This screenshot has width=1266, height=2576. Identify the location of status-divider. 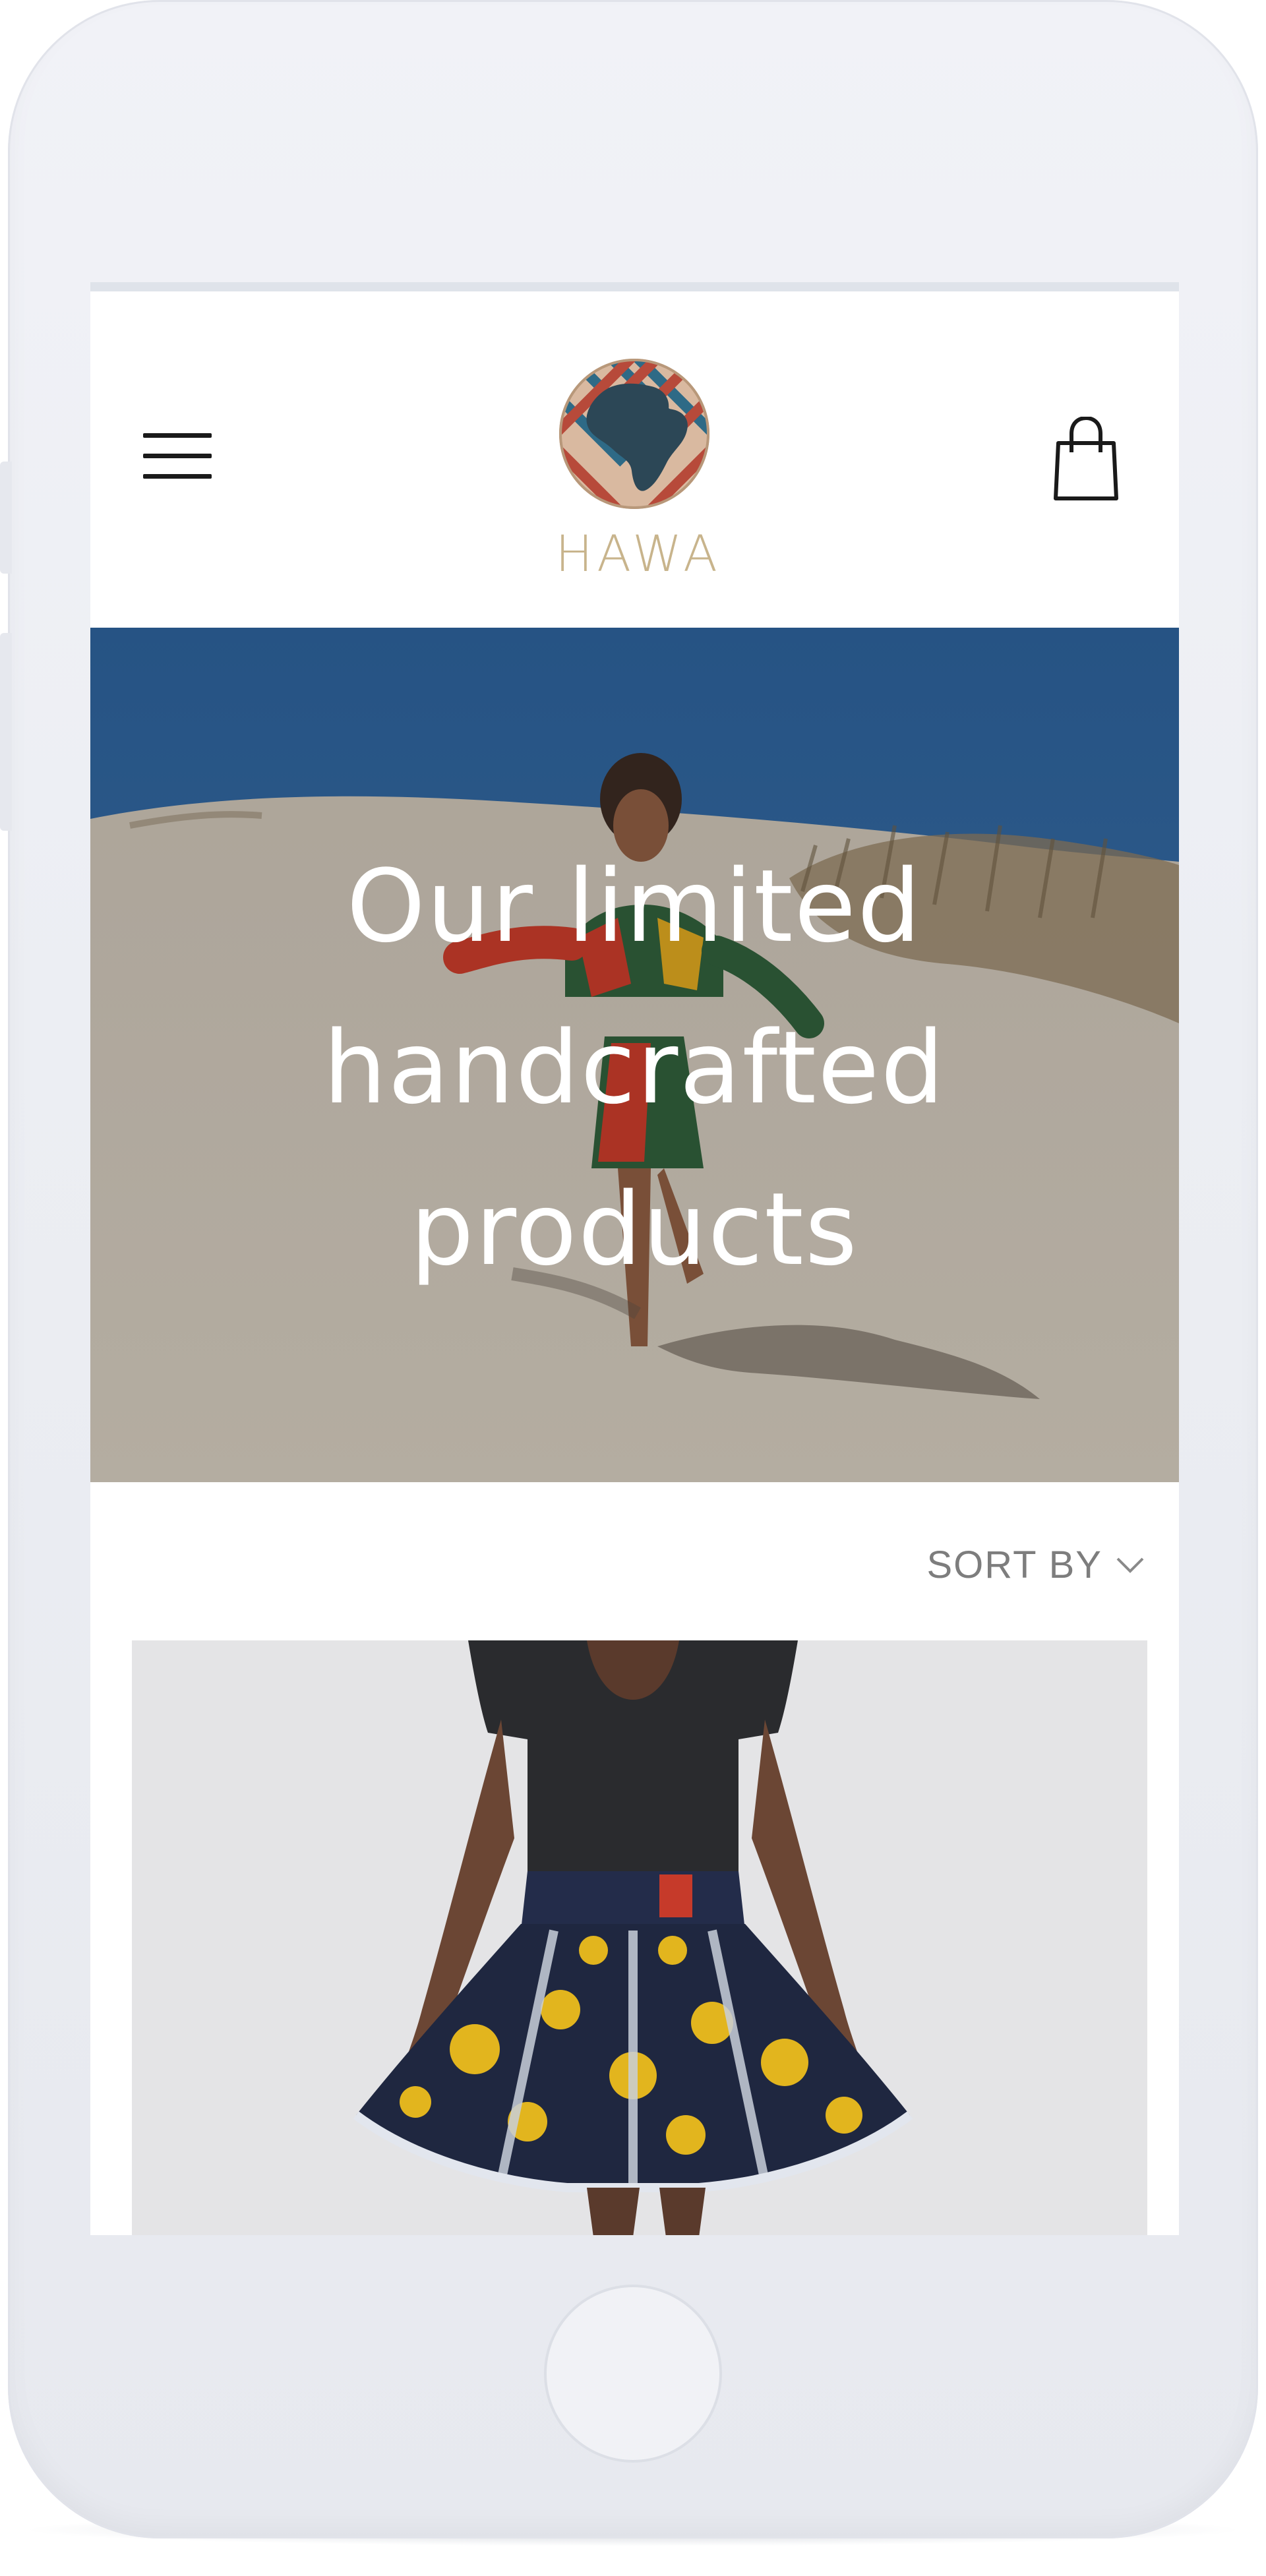
(634, 286).